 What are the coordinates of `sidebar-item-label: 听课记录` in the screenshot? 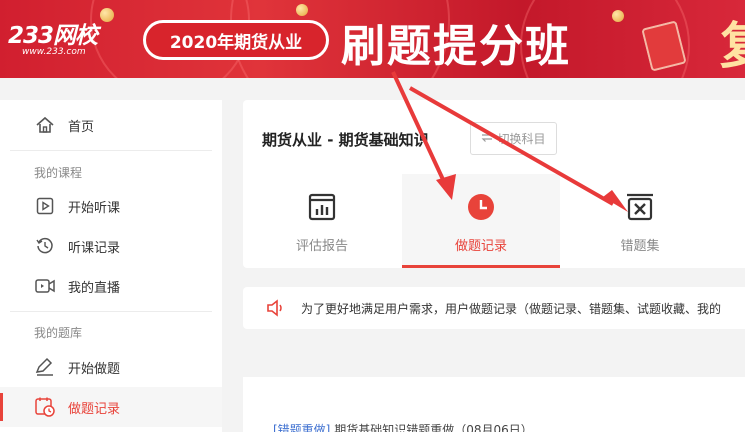 It's located at (94, 248).